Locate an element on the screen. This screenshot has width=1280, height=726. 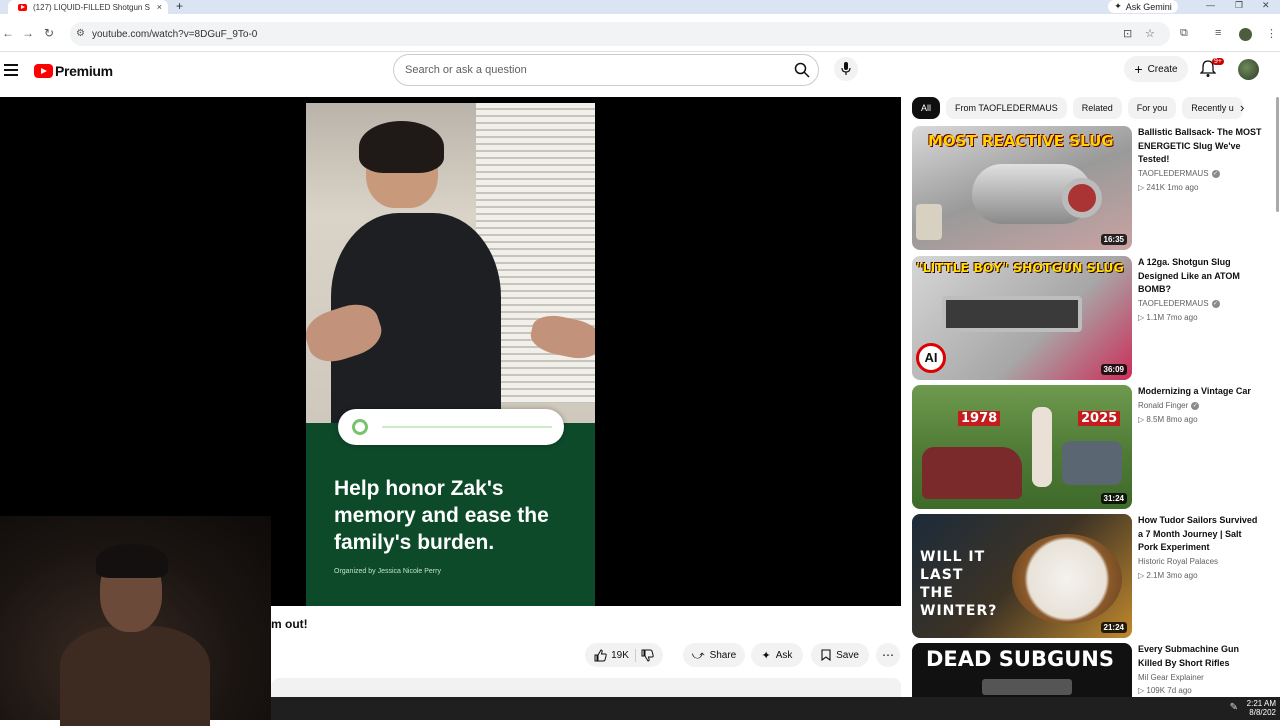
webcam-overlay is located at coordinates (135, 621).